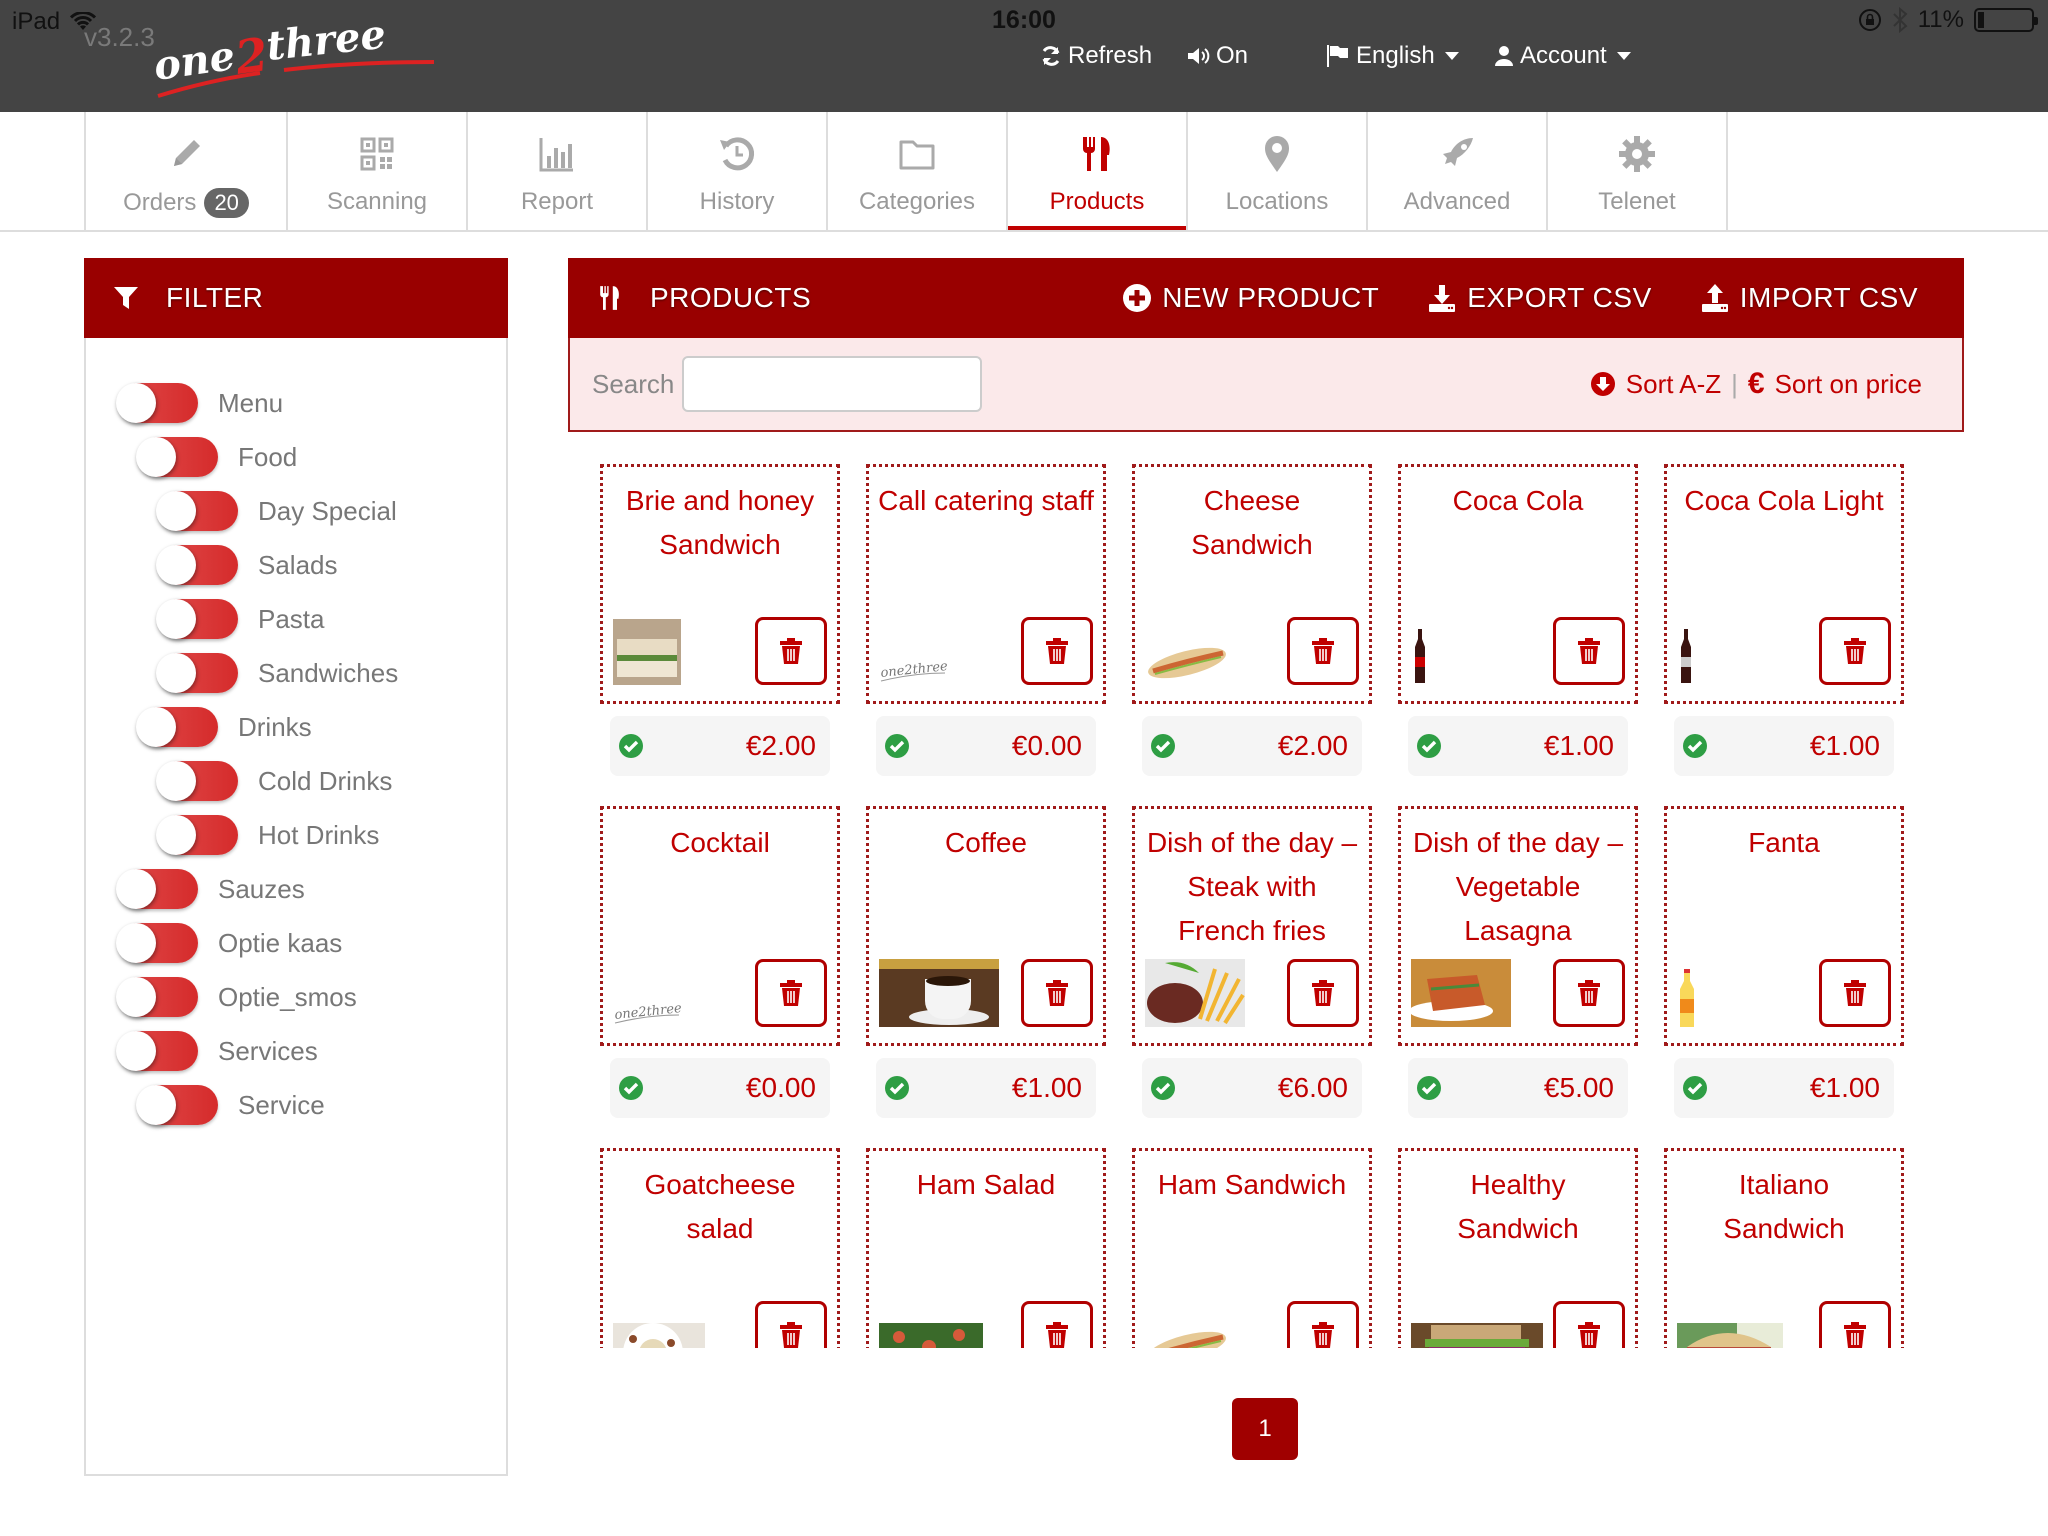 The image size is (2048, 1536). I want to click on product-card: Call catering staff one2three, so click(986, 584).